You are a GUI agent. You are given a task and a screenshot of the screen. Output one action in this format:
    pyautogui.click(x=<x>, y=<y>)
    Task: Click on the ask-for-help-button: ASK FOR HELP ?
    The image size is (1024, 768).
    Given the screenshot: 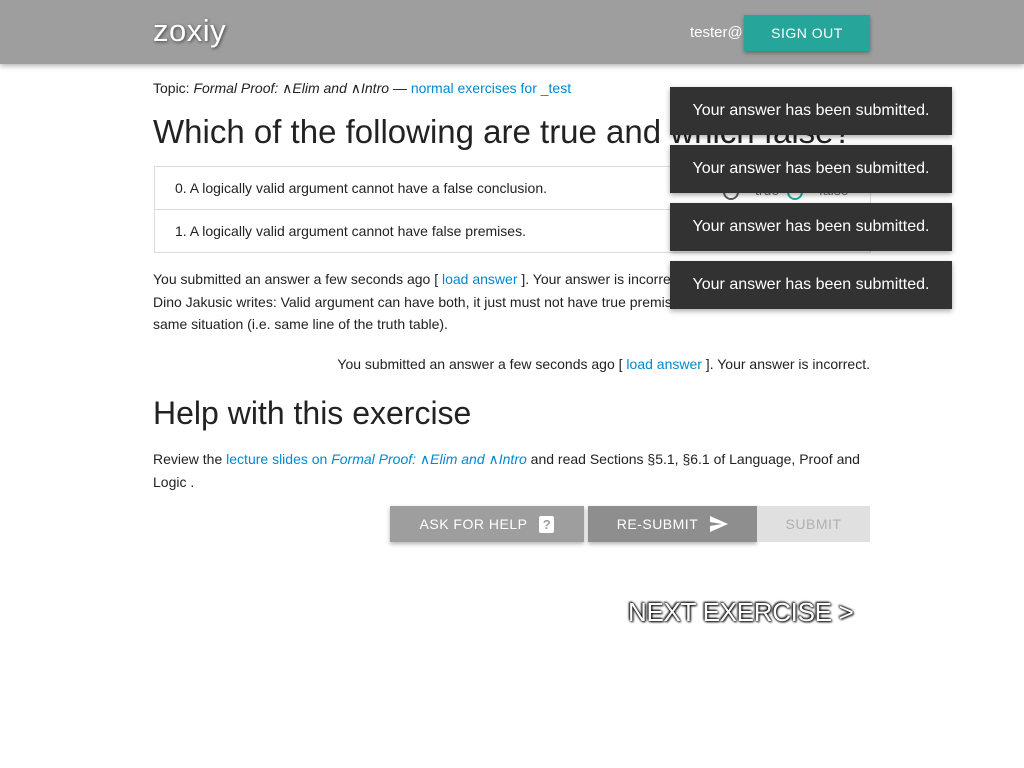 What is the action you would take?
    pyautogui.click(x=487, y=524)
    